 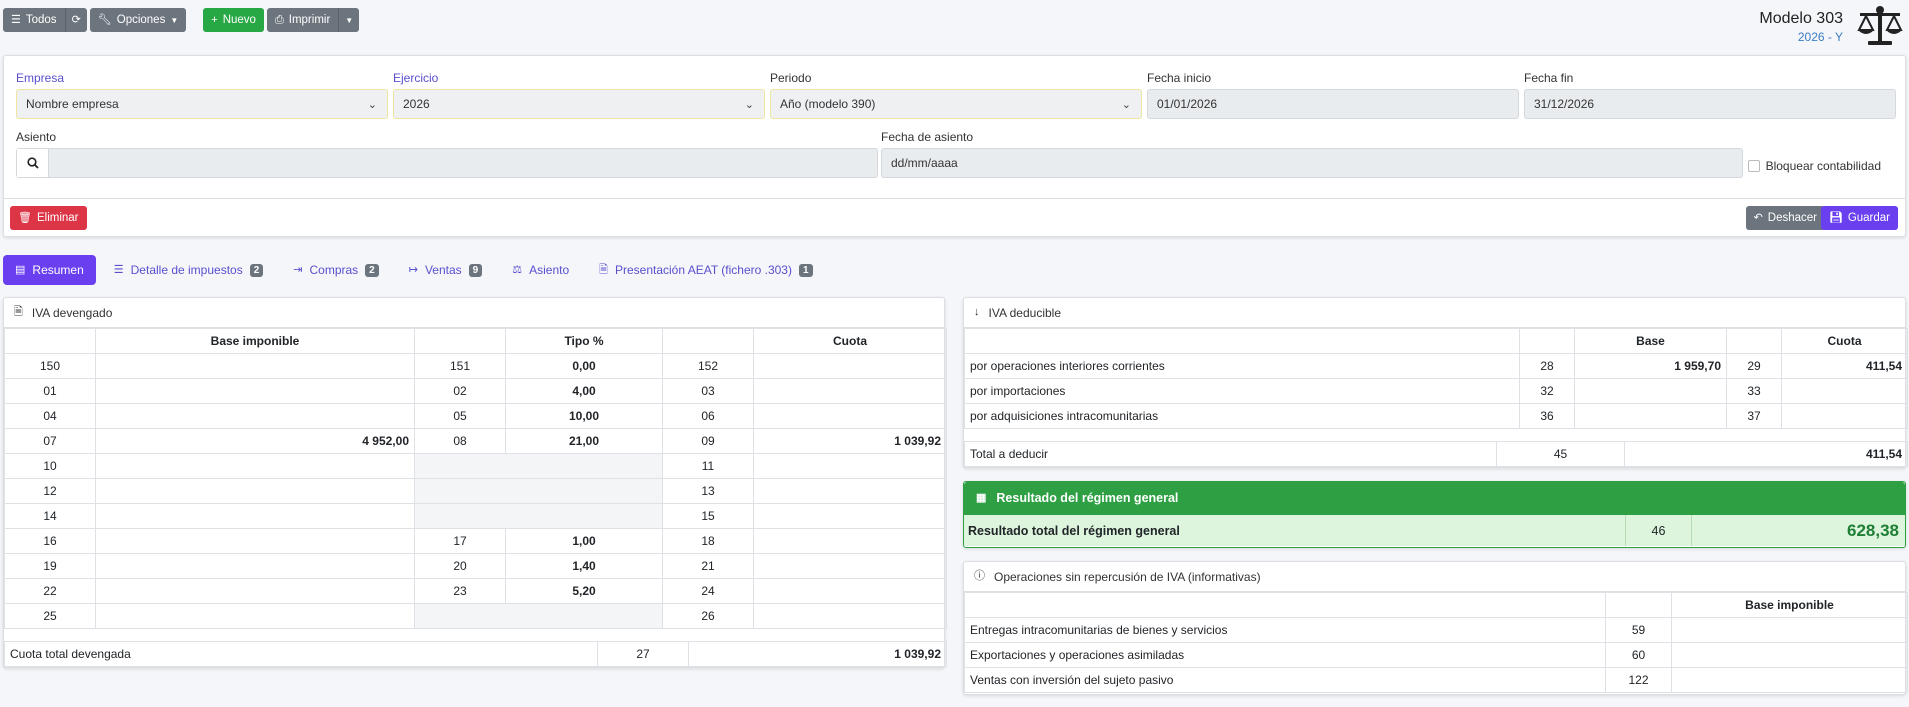 What do you see at coordinates (460, 416) in the screenshot?
I see `box-number: 05` at bounding box center [460, 416].